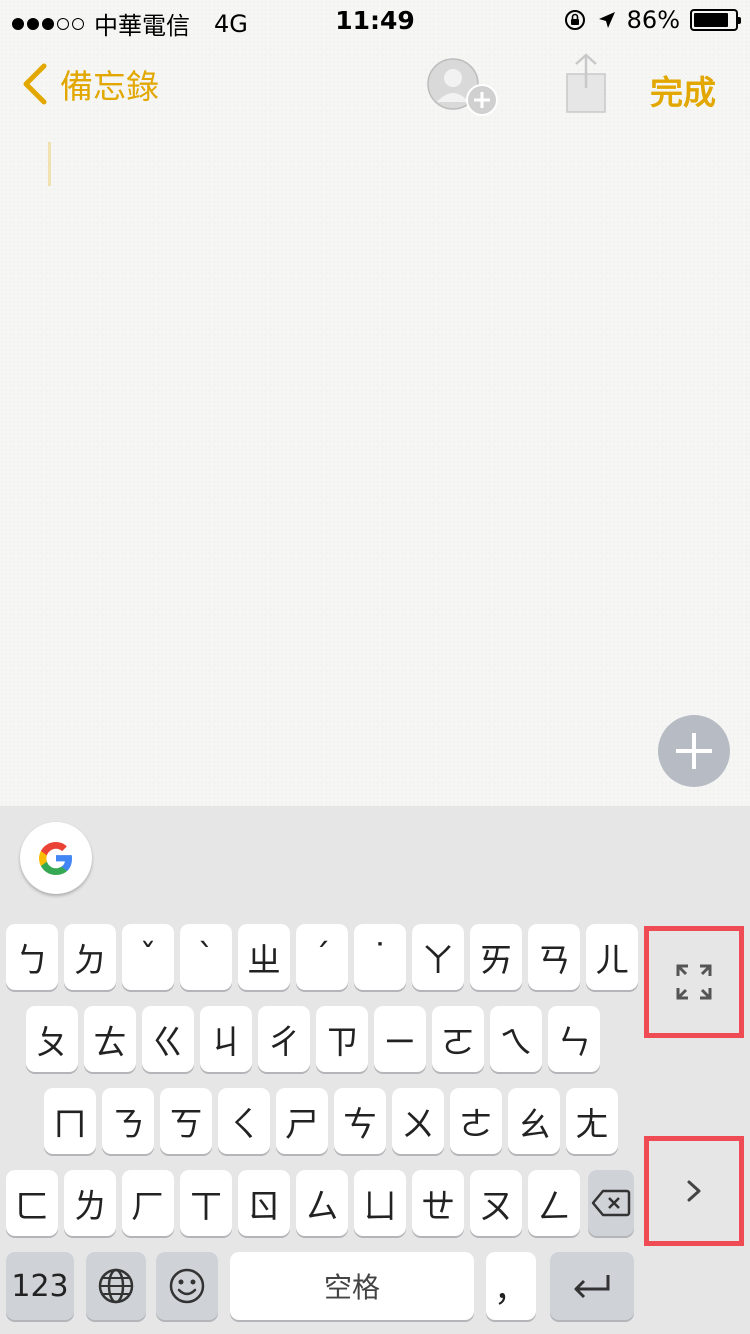  I want to click on key-row-1: ㄅ ㄉ ˇ ˋ ㄓ ˊ ˙ ㄚ ㄞ ㄢ ㄦ, so click(375, 965).